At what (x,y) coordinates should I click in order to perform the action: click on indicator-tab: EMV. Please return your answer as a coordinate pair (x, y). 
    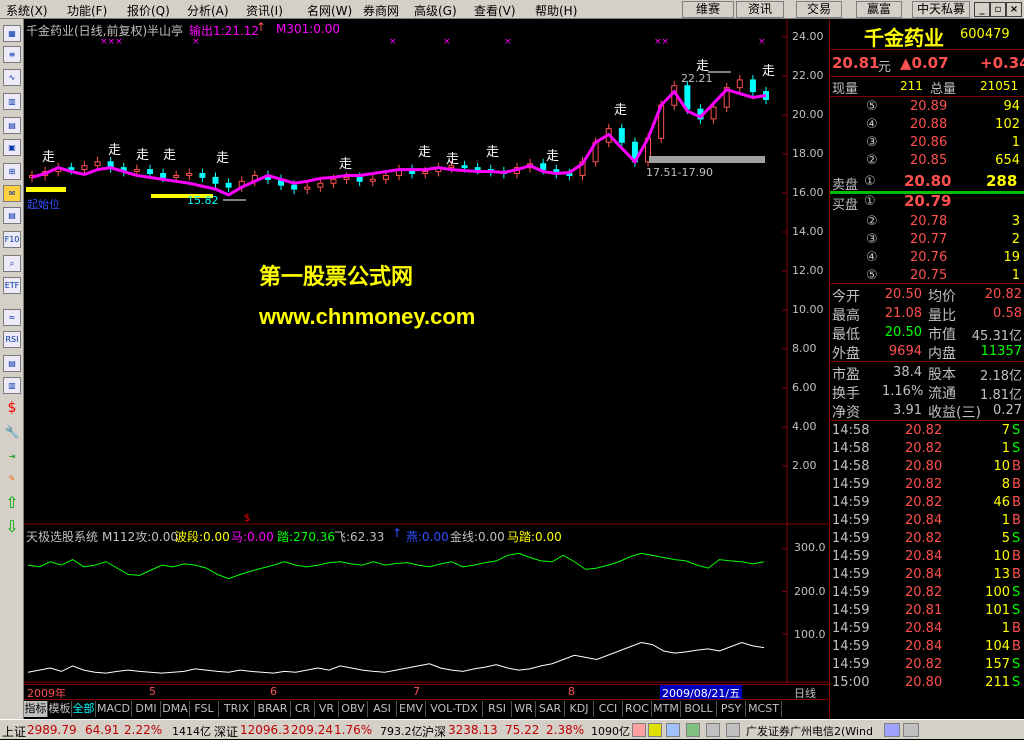
    Looking at the image, I should click on (411, 709).